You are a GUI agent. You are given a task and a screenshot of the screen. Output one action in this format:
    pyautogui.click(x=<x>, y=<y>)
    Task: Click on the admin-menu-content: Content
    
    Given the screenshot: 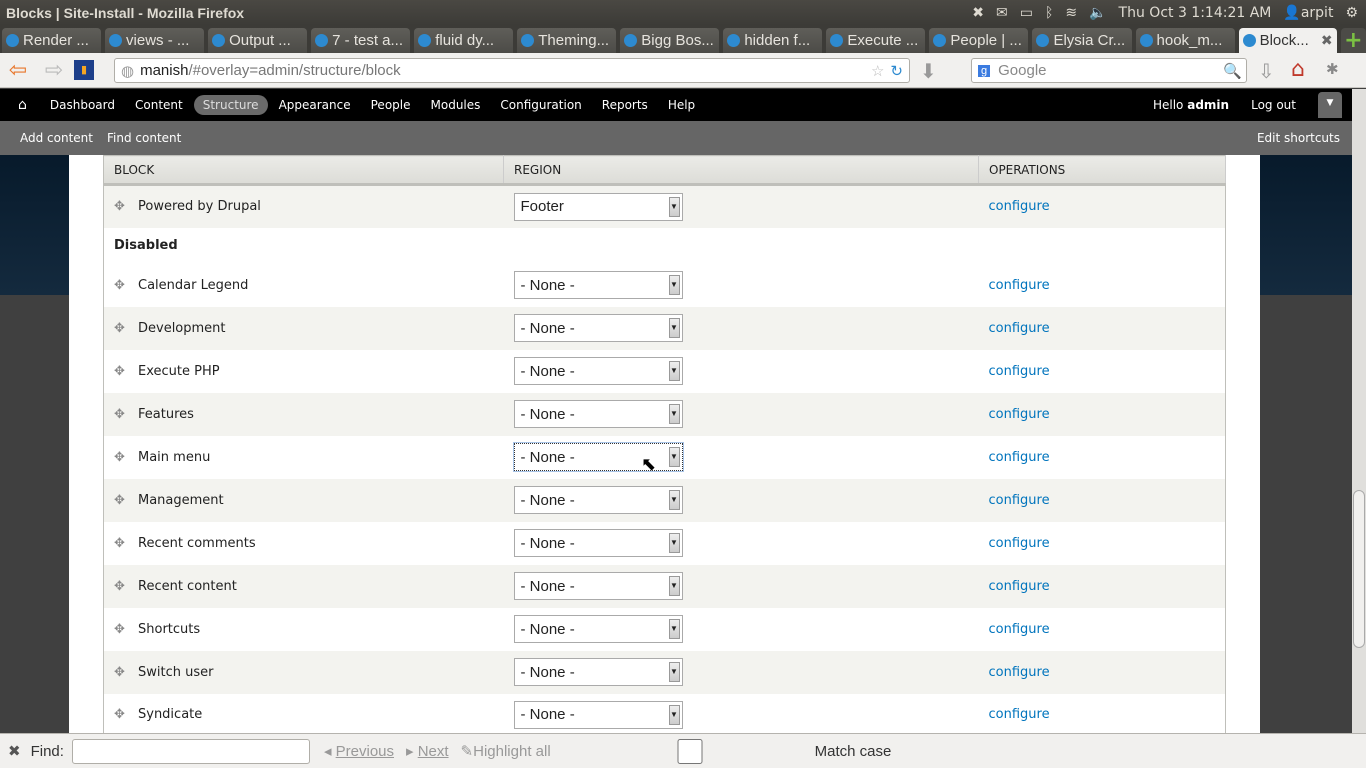 What is the action you would take?
    pyautogui.click(x=159, y=105)
    